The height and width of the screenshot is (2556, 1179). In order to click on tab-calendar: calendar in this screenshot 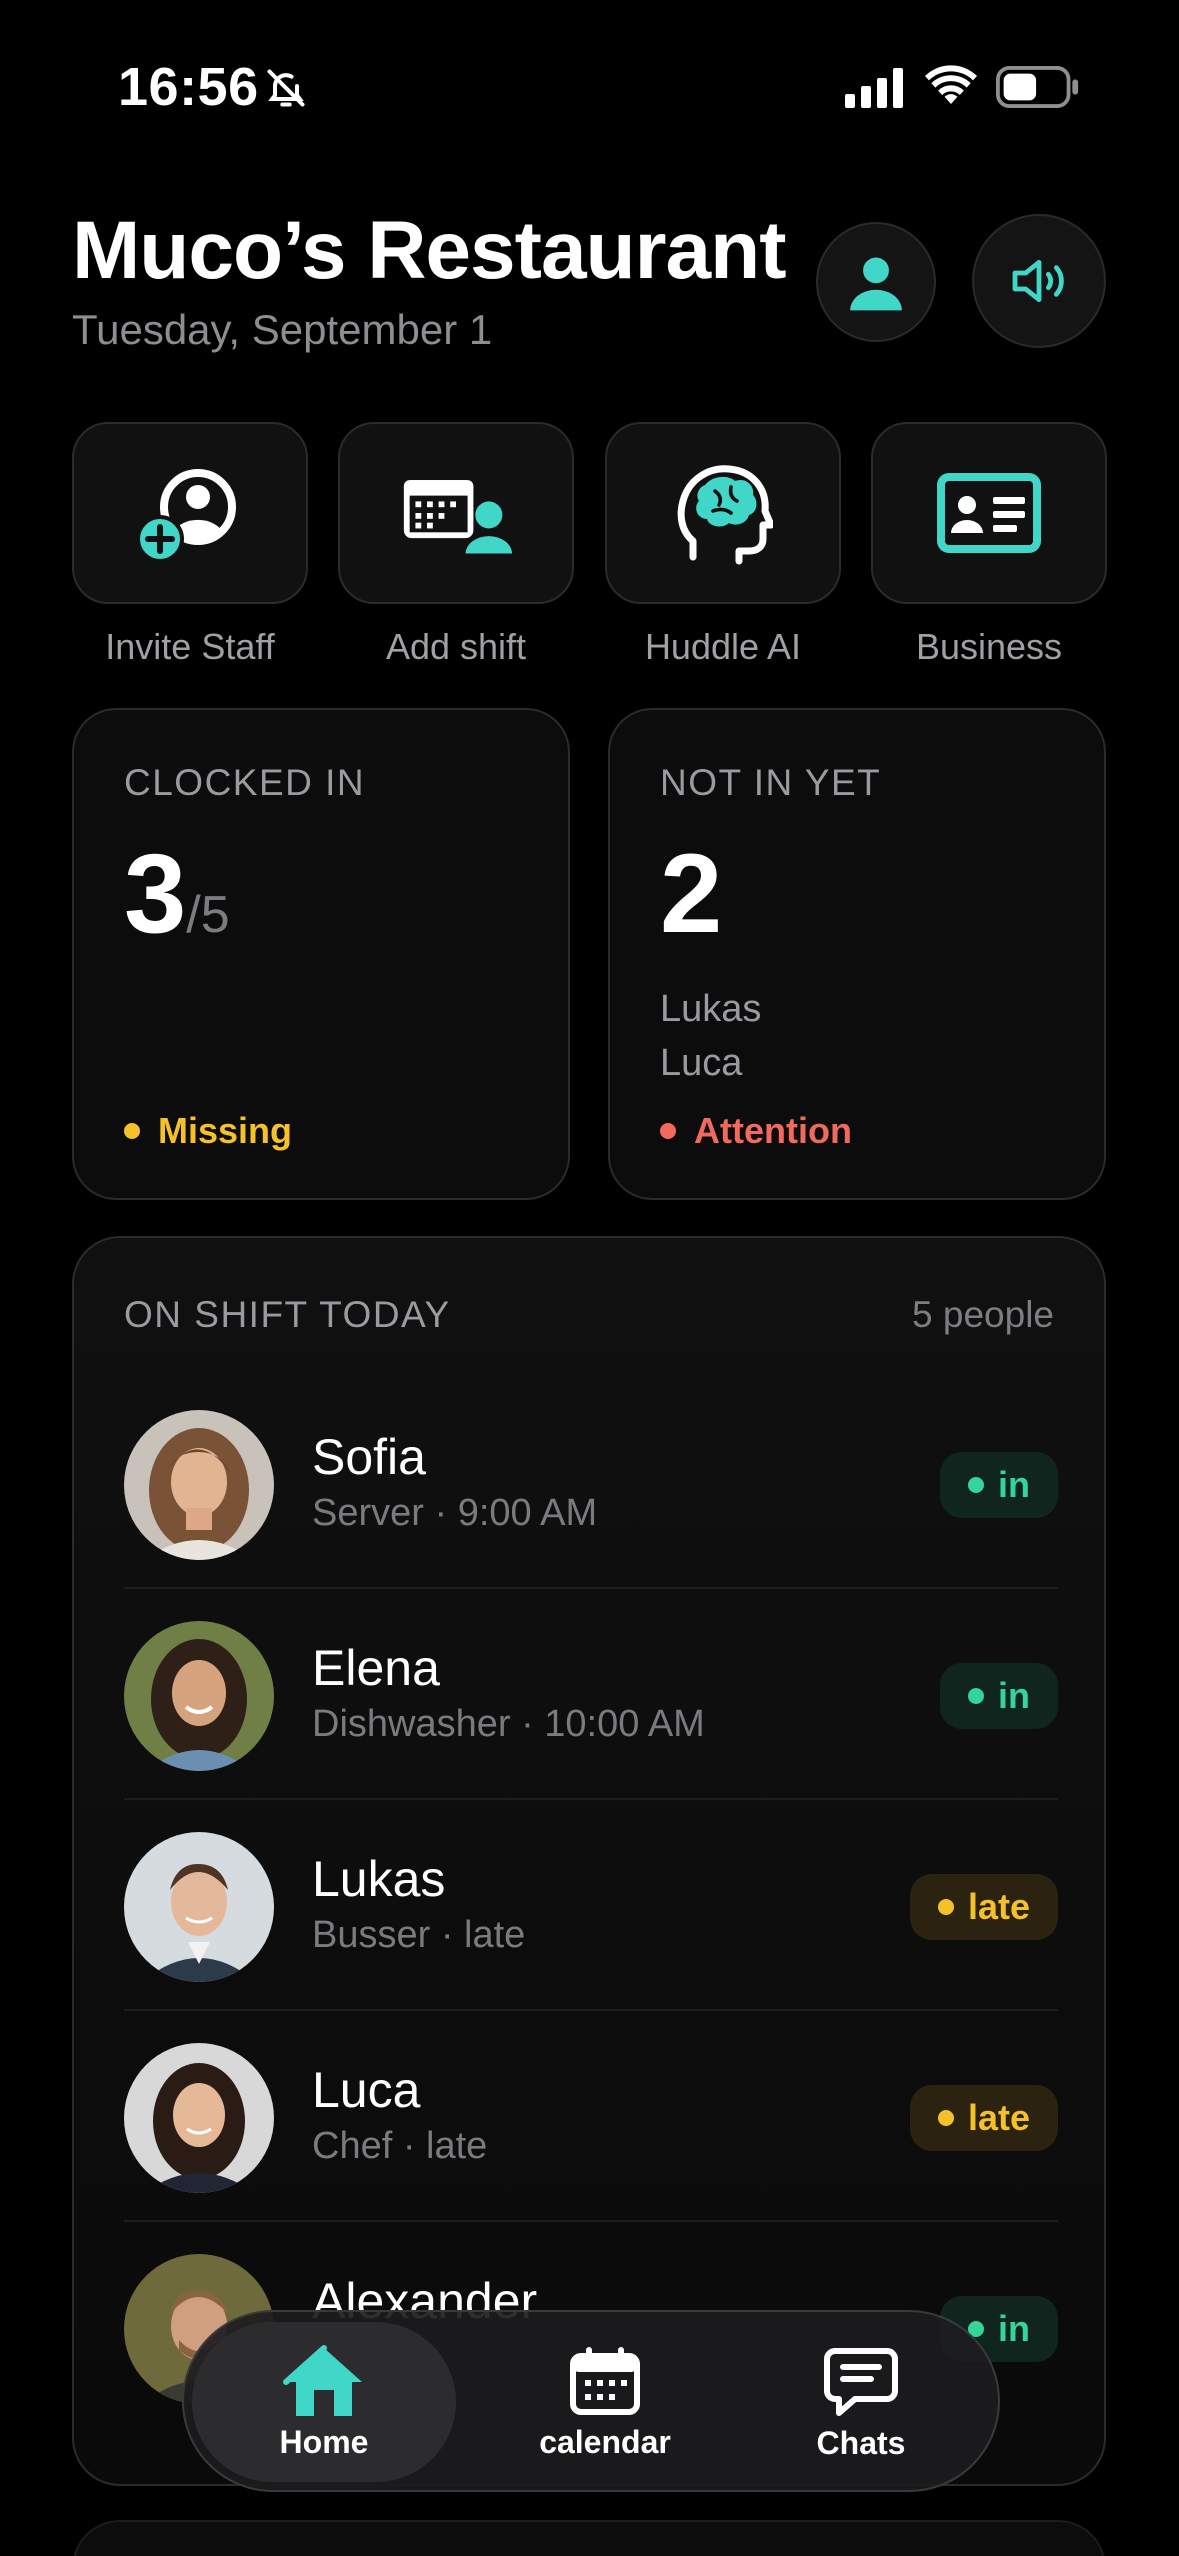, I will do `click(605, 2403)`.